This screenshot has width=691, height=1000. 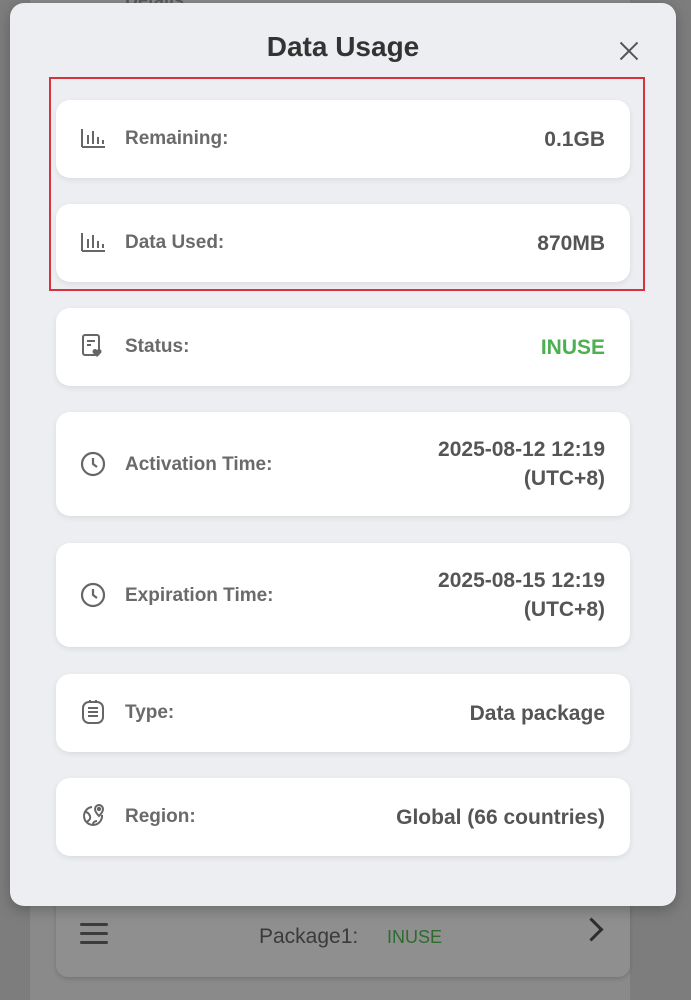 I want to click on type-value: Data package, so click(x=537, y=713).